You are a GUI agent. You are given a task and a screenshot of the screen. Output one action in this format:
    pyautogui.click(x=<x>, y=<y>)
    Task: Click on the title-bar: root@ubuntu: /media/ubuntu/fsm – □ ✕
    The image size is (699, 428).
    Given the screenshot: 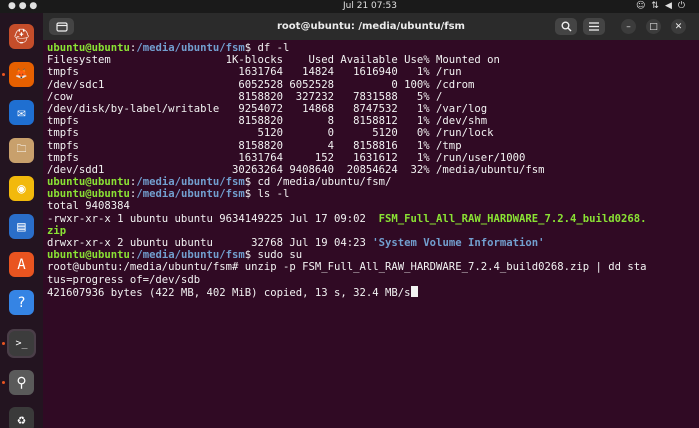 What is the action you would take?
    pyautogui.click(x=371, y=26)
    